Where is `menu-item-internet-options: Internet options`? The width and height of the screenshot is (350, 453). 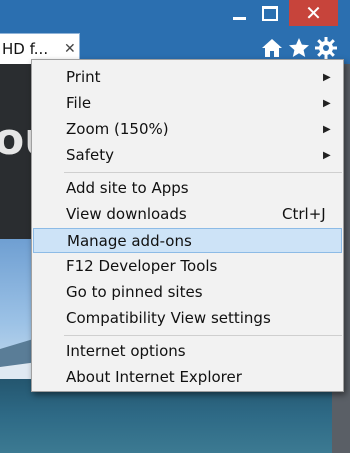 menu-item-internet-options: Internet options is located at coordinates (187, 351).